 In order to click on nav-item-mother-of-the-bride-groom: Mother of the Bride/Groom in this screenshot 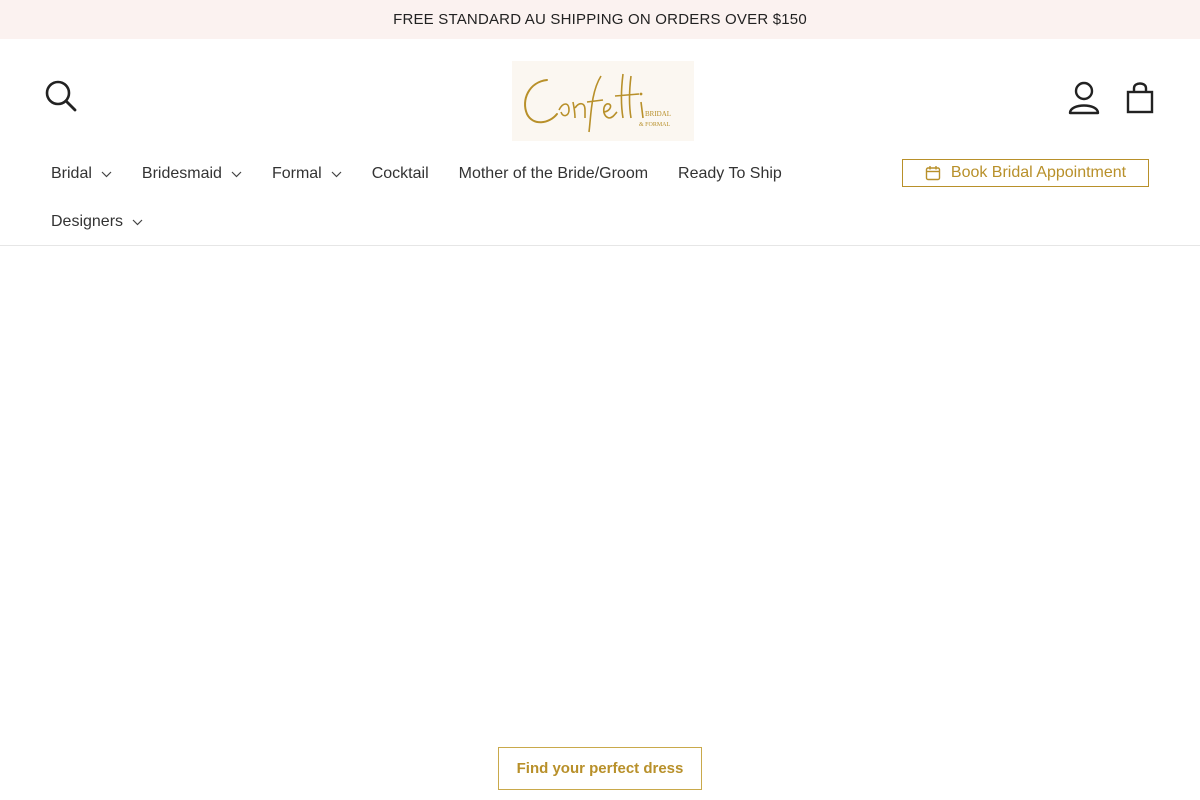, I will do `click(553, 174)`.